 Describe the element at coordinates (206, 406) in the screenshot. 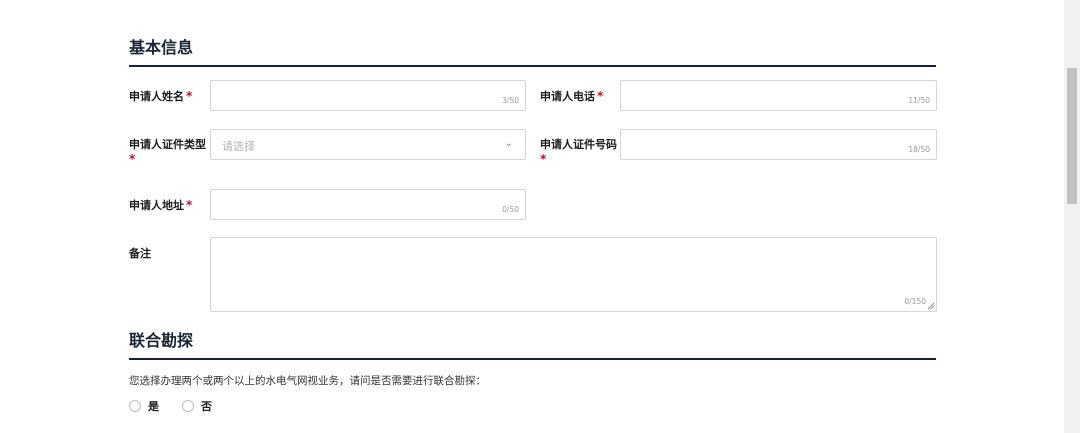

I see `radio-label-no: 否` at that location.